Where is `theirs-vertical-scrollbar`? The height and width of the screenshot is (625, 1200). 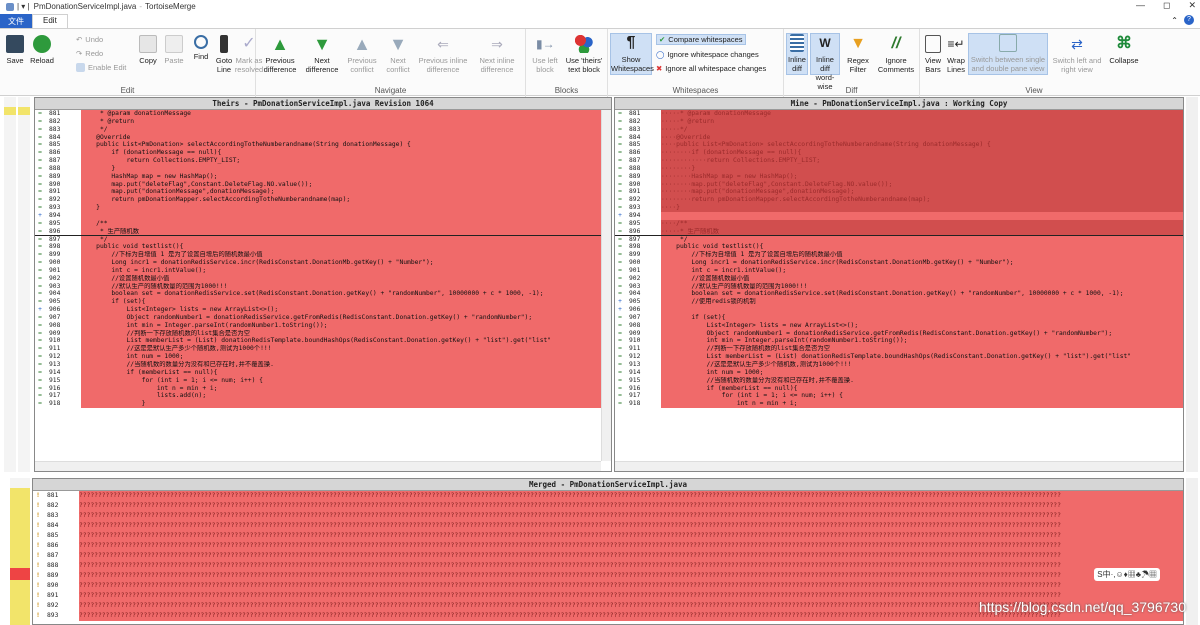 theirs-vertical-scrollbar is located at coordinates (606, 285).